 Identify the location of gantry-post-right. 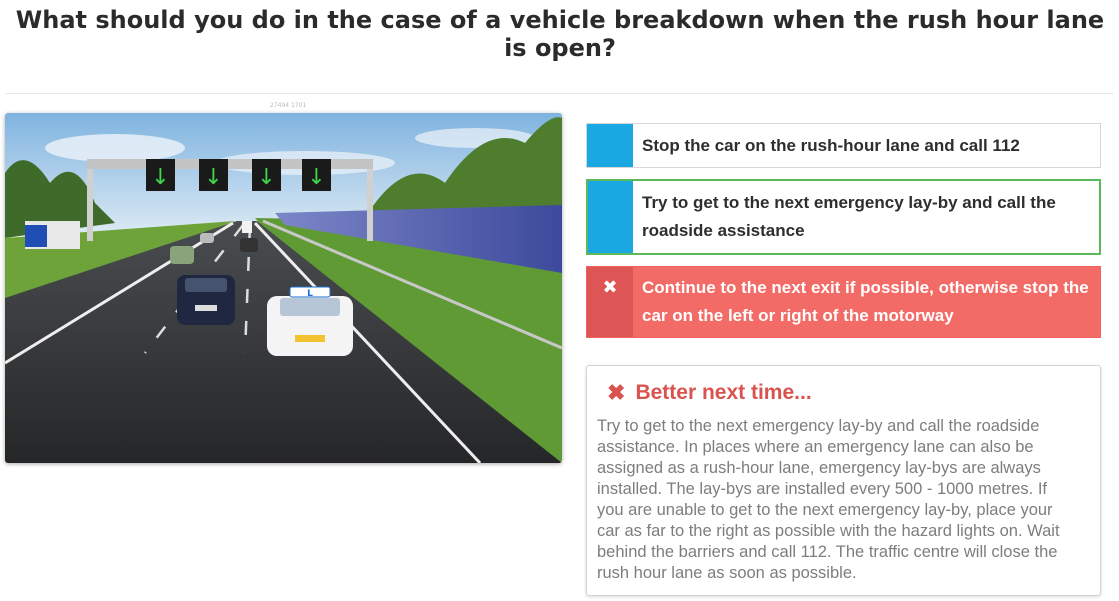
(370, 201).